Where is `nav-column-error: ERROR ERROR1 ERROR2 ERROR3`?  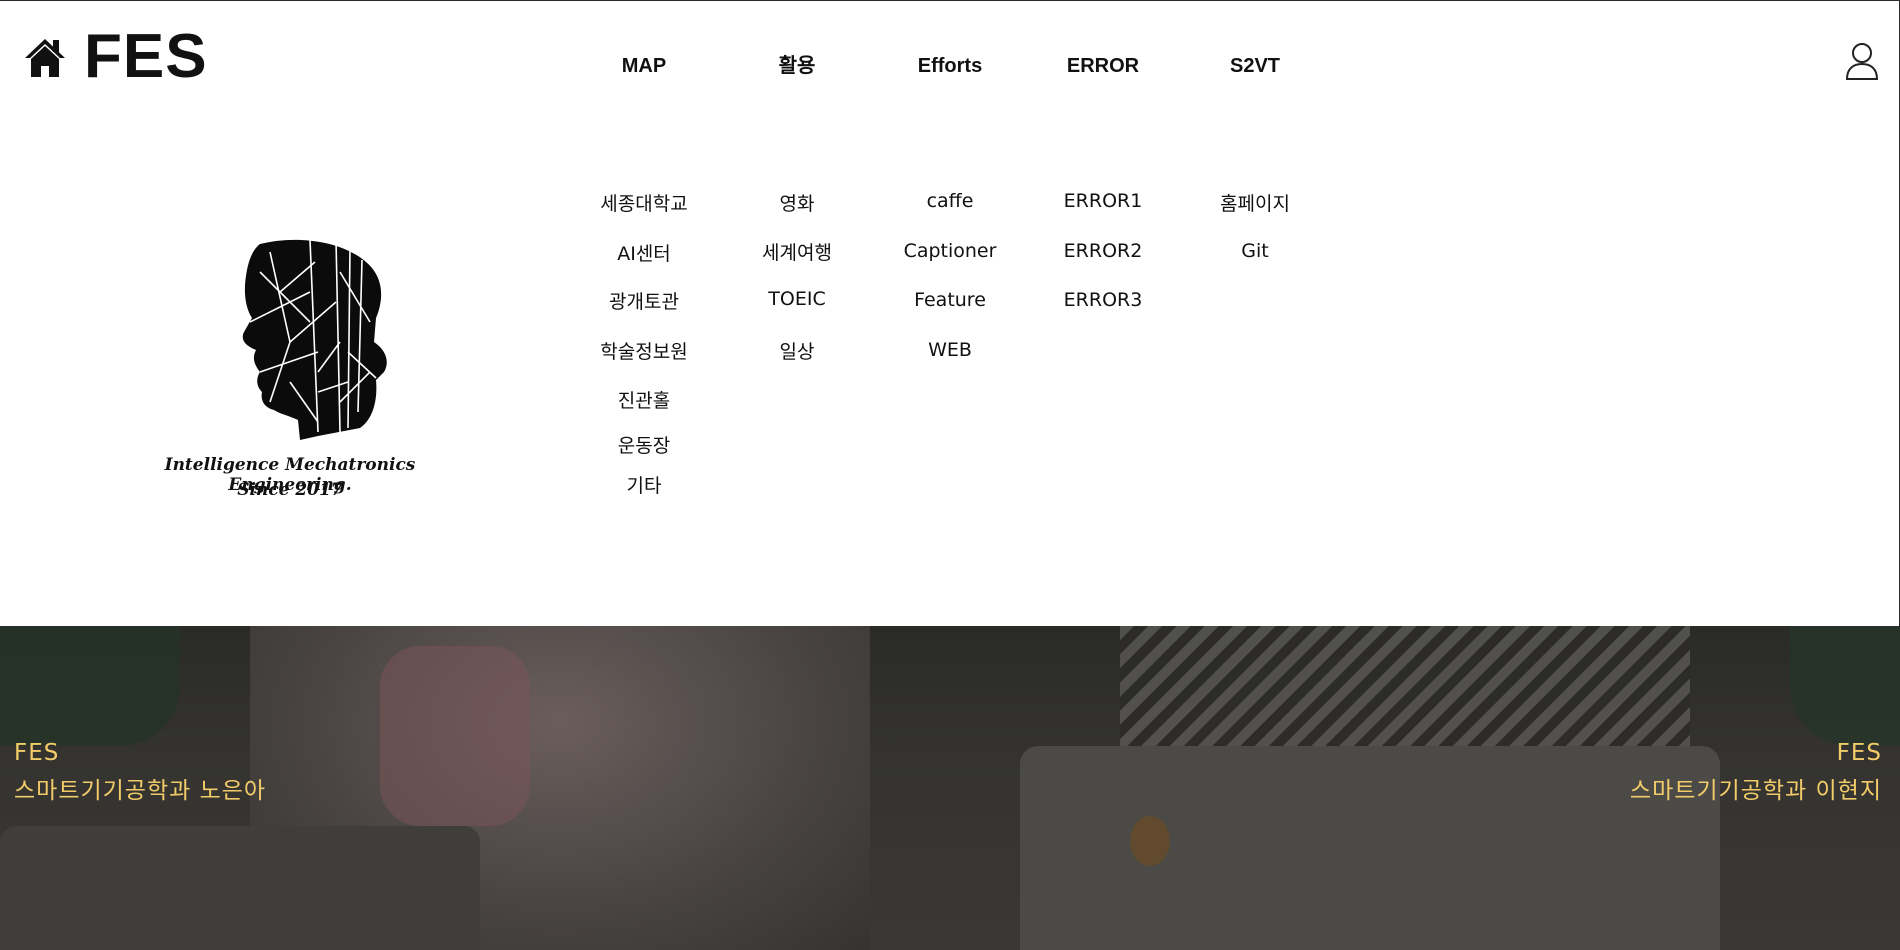
nav-column-error: ERROR ERROR1 ERROR2 ERROR3 is located at coordinates (1103, 181).